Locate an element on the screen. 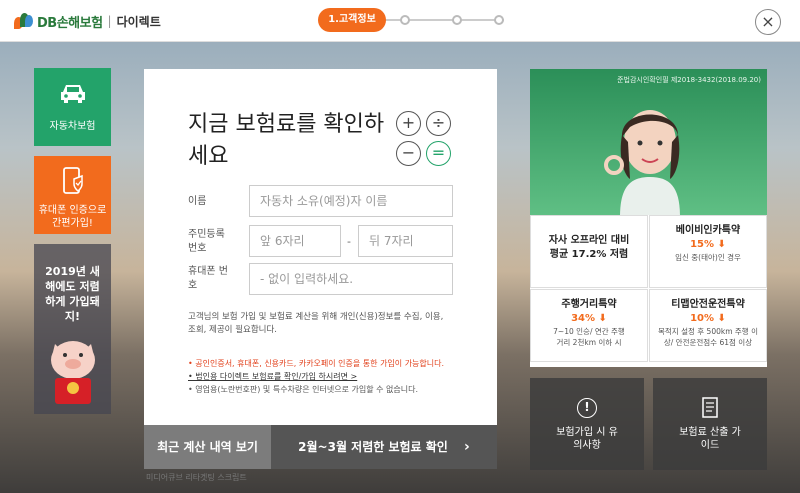 The height and width of the screenshot is (493, 800). name-input: 자동차 소유(예정)자 이름 is located at coordinates (351, 201).